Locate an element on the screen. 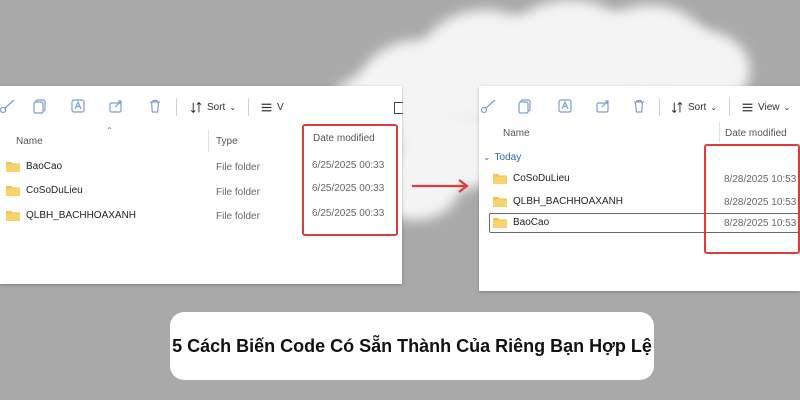 This screenshot has height=400, width=800. arrow-right-icon is located at coordinates (440, 186).